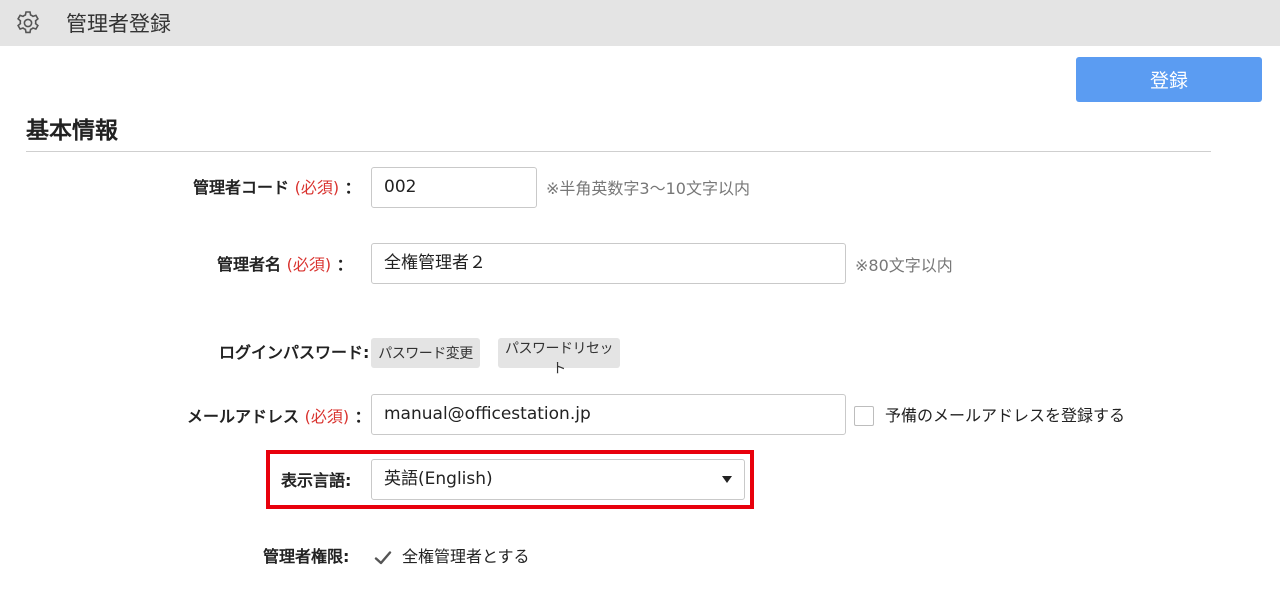 The width and height of the screenshot is (1280, 598). What do you see at coordinates (306, 556) in the screenshot?
I see `admin-permission-label: 管理者権限:` at bounding box center [306, 556].